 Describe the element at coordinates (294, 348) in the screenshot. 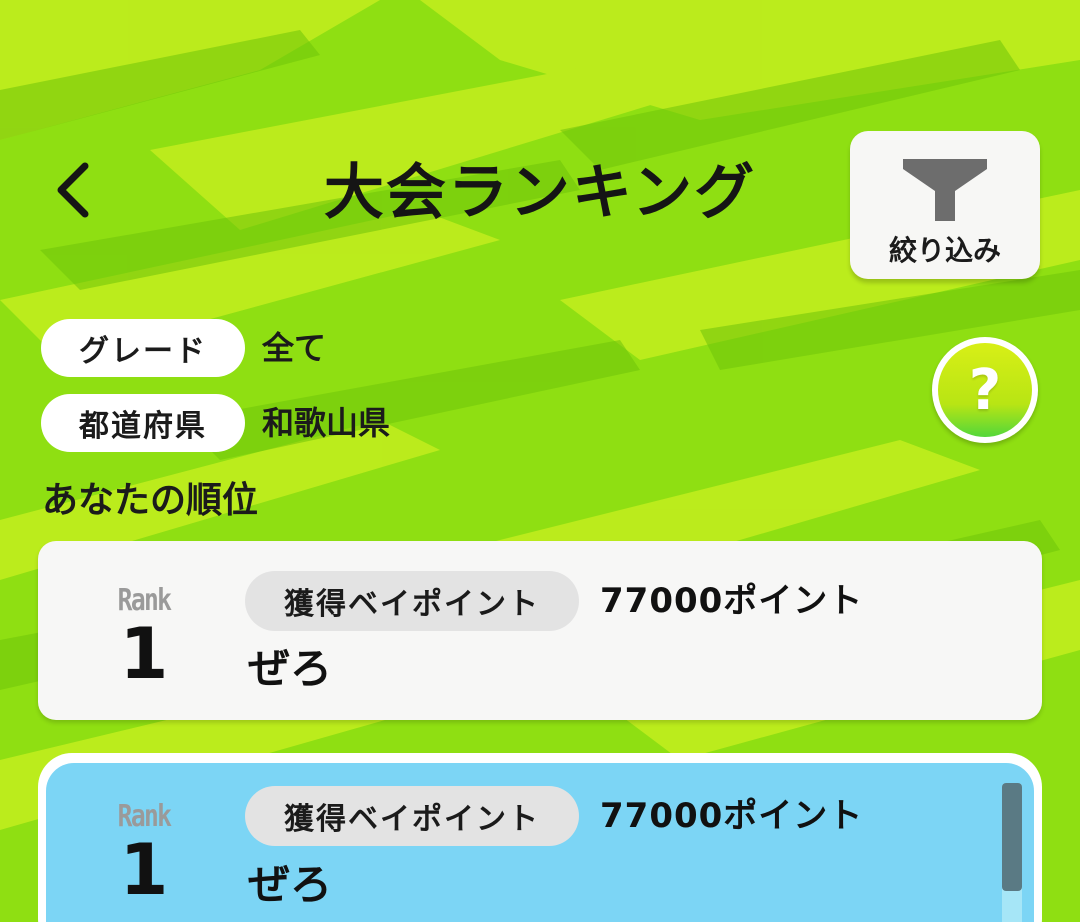

I see `filter-grade-value: 全て` at that location.